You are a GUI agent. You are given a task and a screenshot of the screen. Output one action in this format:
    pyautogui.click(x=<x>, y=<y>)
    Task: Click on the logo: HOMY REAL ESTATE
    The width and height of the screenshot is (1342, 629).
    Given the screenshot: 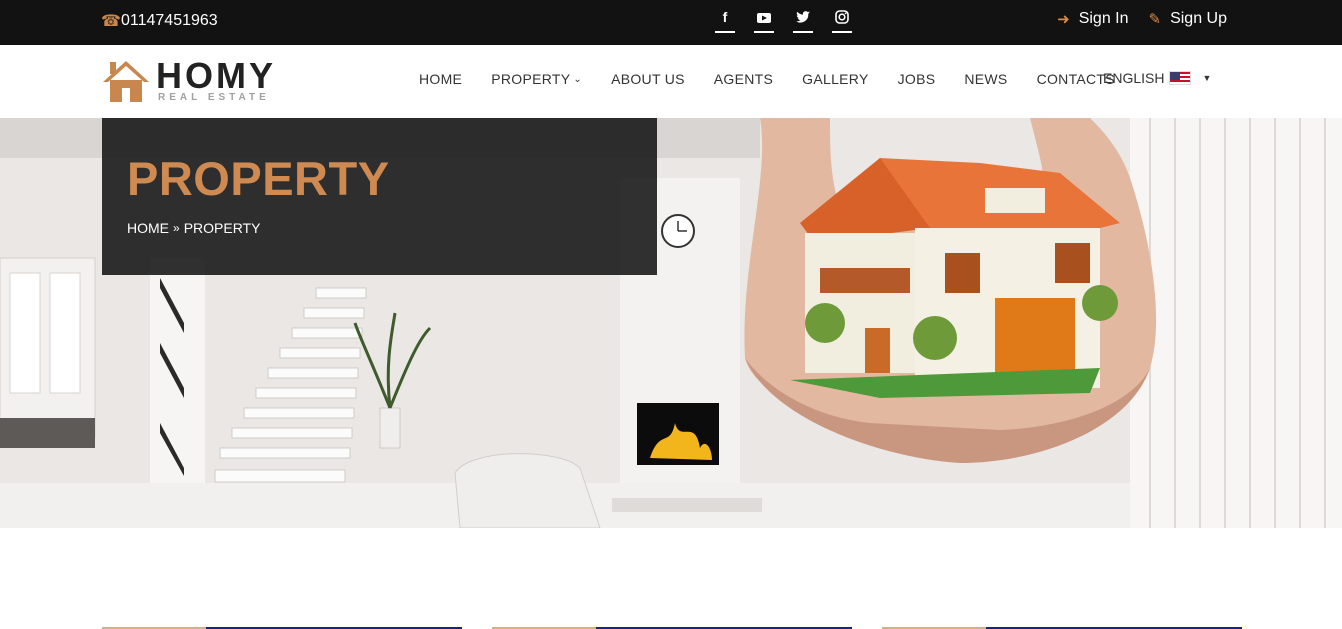 What is the action you would take?
    pyautogui.click(x=193, y=81)
    